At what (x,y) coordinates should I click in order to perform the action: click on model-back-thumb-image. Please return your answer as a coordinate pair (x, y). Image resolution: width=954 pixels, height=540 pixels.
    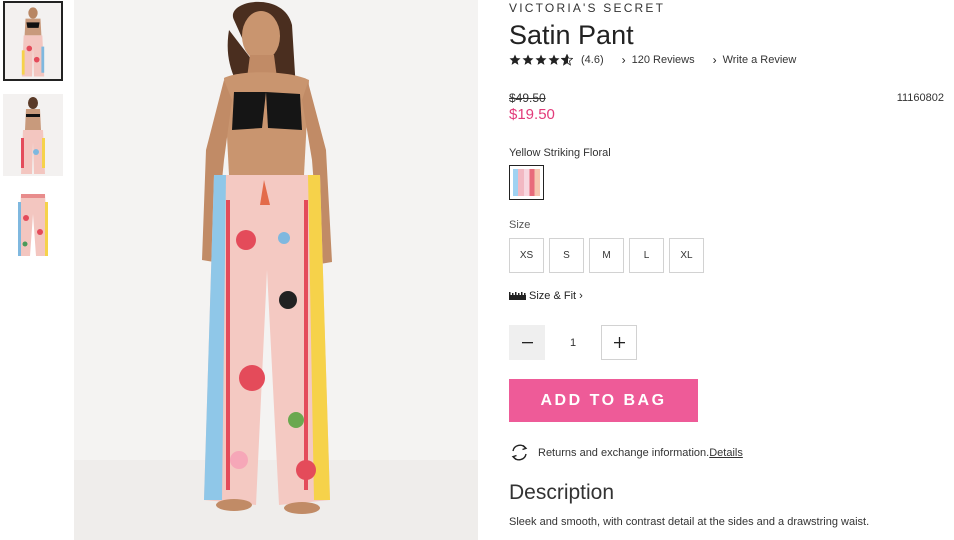
    Looking at the image, I should click on (33, 135).